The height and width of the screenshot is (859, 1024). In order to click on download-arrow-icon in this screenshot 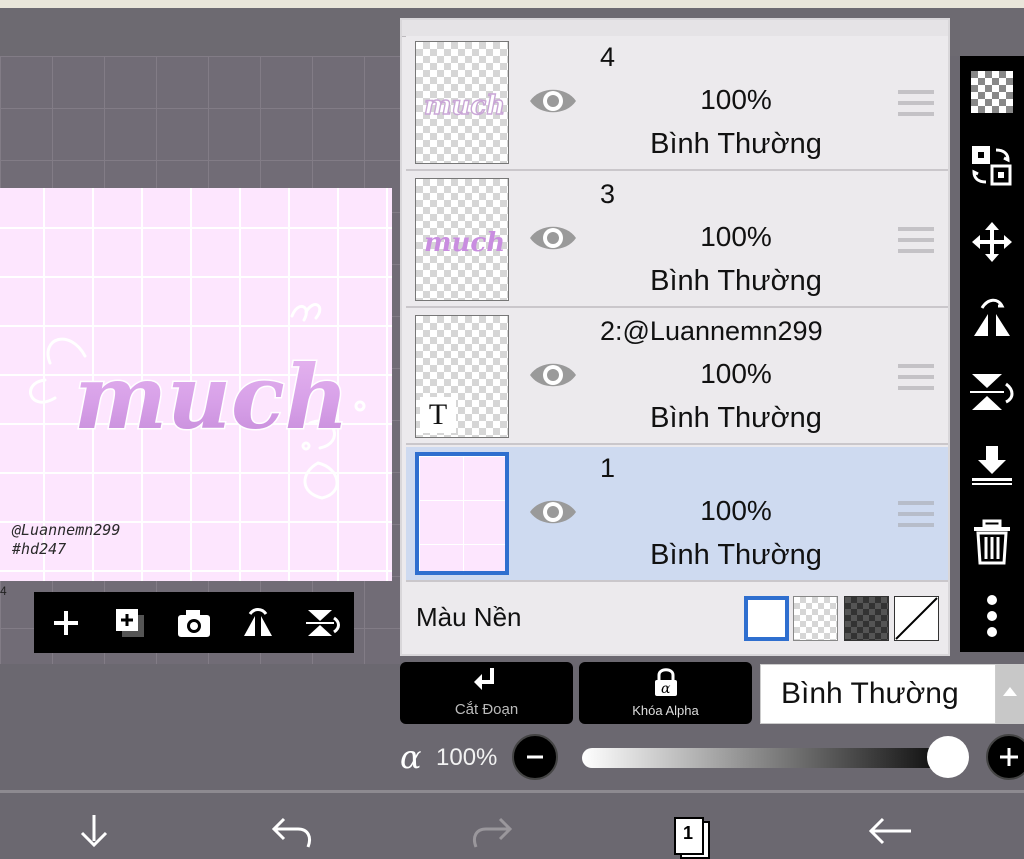, I will do `click(94, 831)`.